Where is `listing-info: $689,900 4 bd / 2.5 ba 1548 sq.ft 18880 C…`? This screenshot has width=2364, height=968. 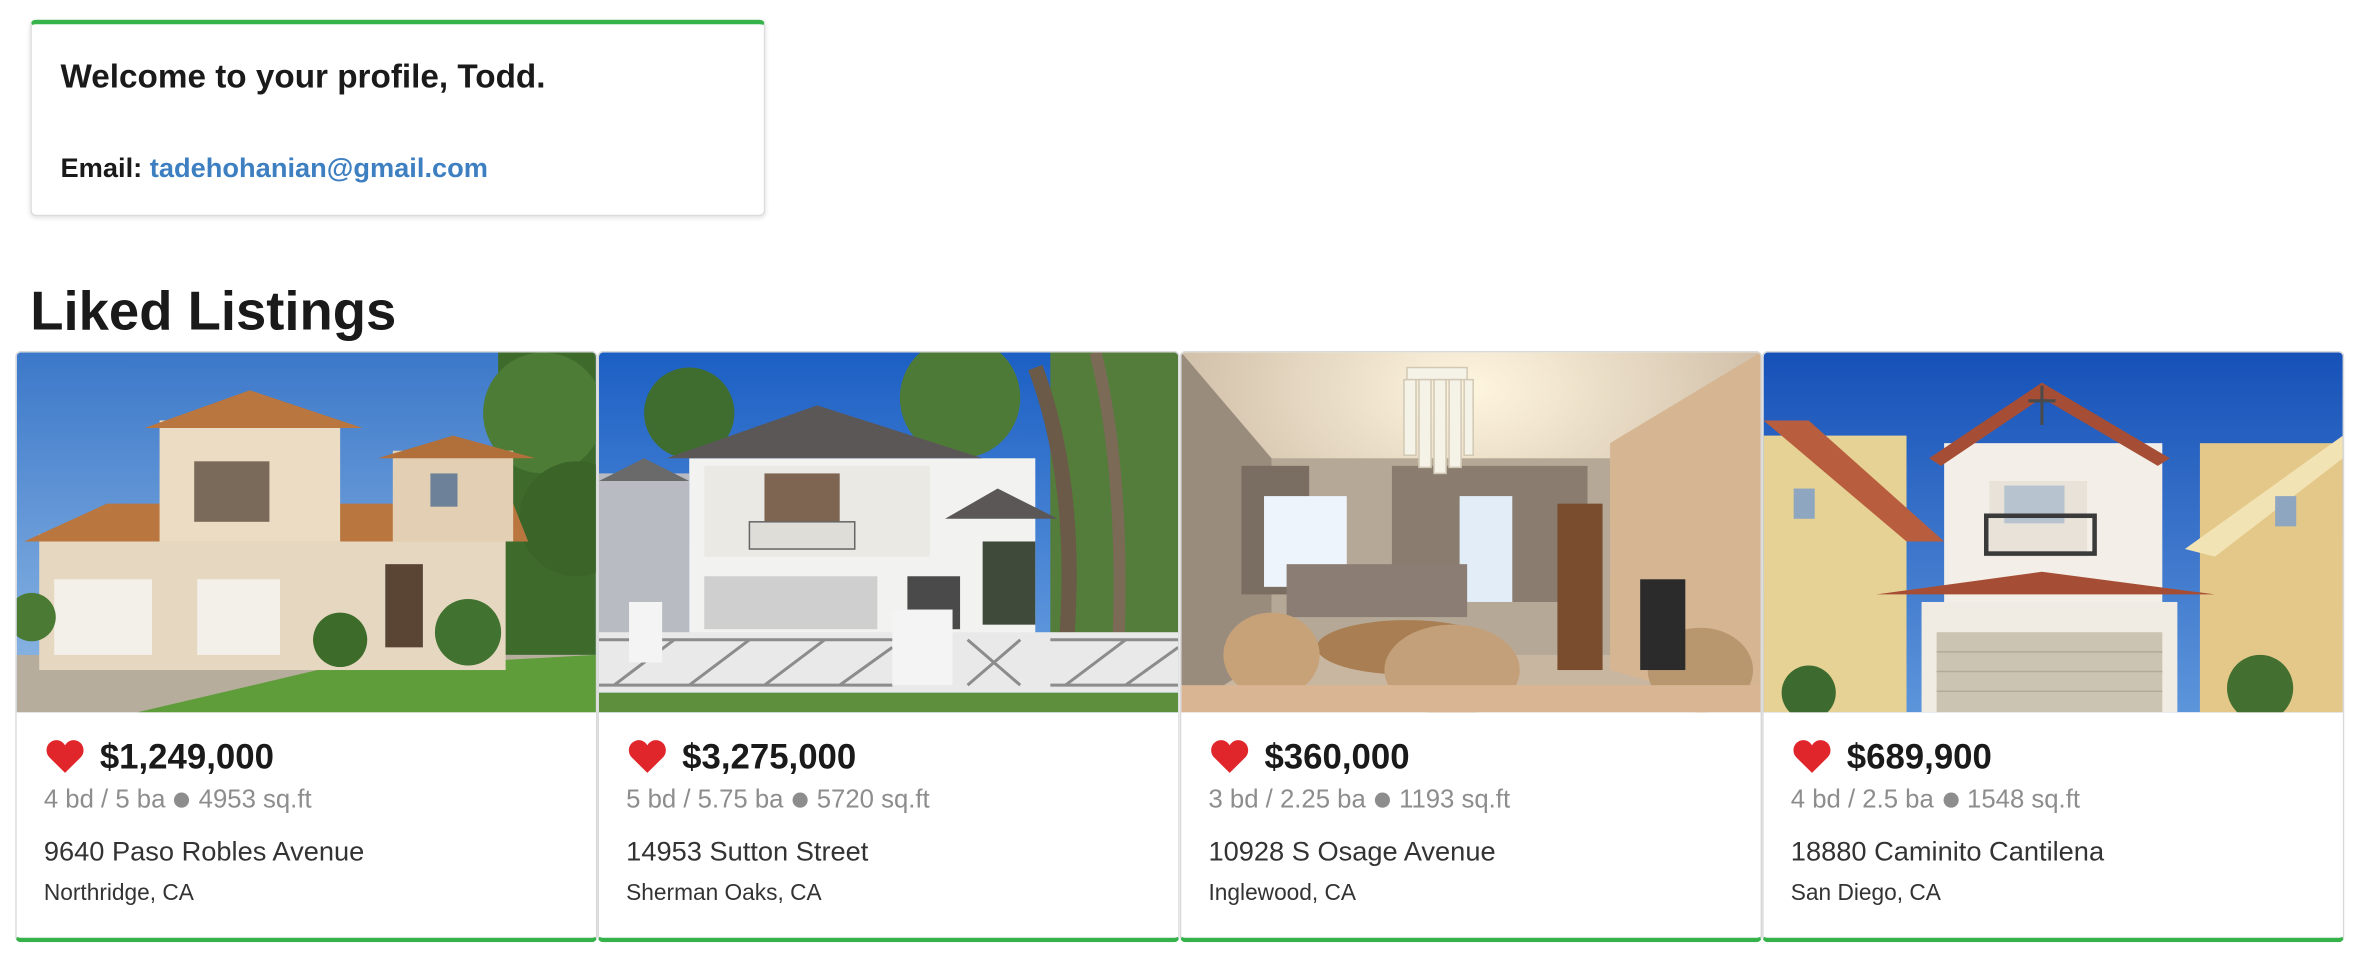 listing-info: $689,900 4 bd / 2.5 ba 1548 sq.ft 18880 C… is located at coordinates (2053, 810).